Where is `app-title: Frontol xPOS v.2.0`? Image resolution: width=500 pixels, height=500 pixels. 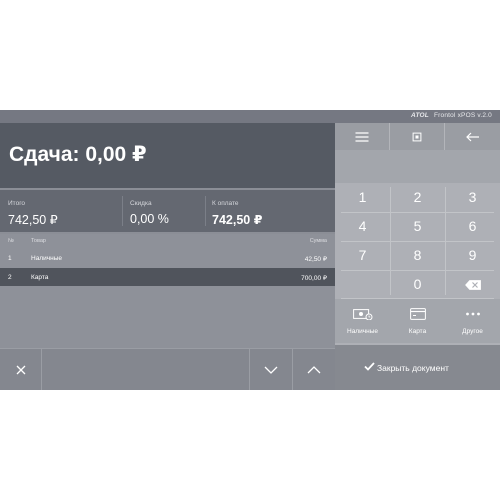 app-title: Frontol xPOS v.2.0 is located at coordinates (462, 115).